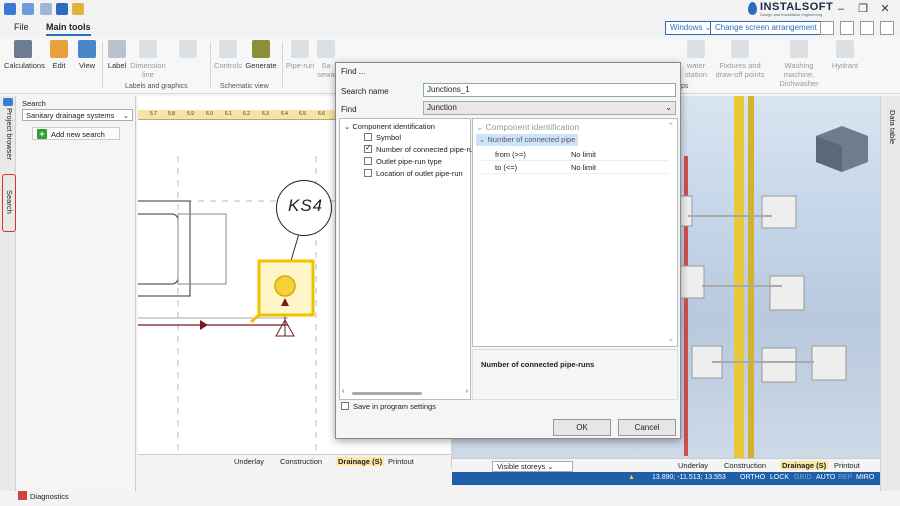 This screenshot has height=506, width=900. I want to click on prop-key: from (>=), so click(510, 154).